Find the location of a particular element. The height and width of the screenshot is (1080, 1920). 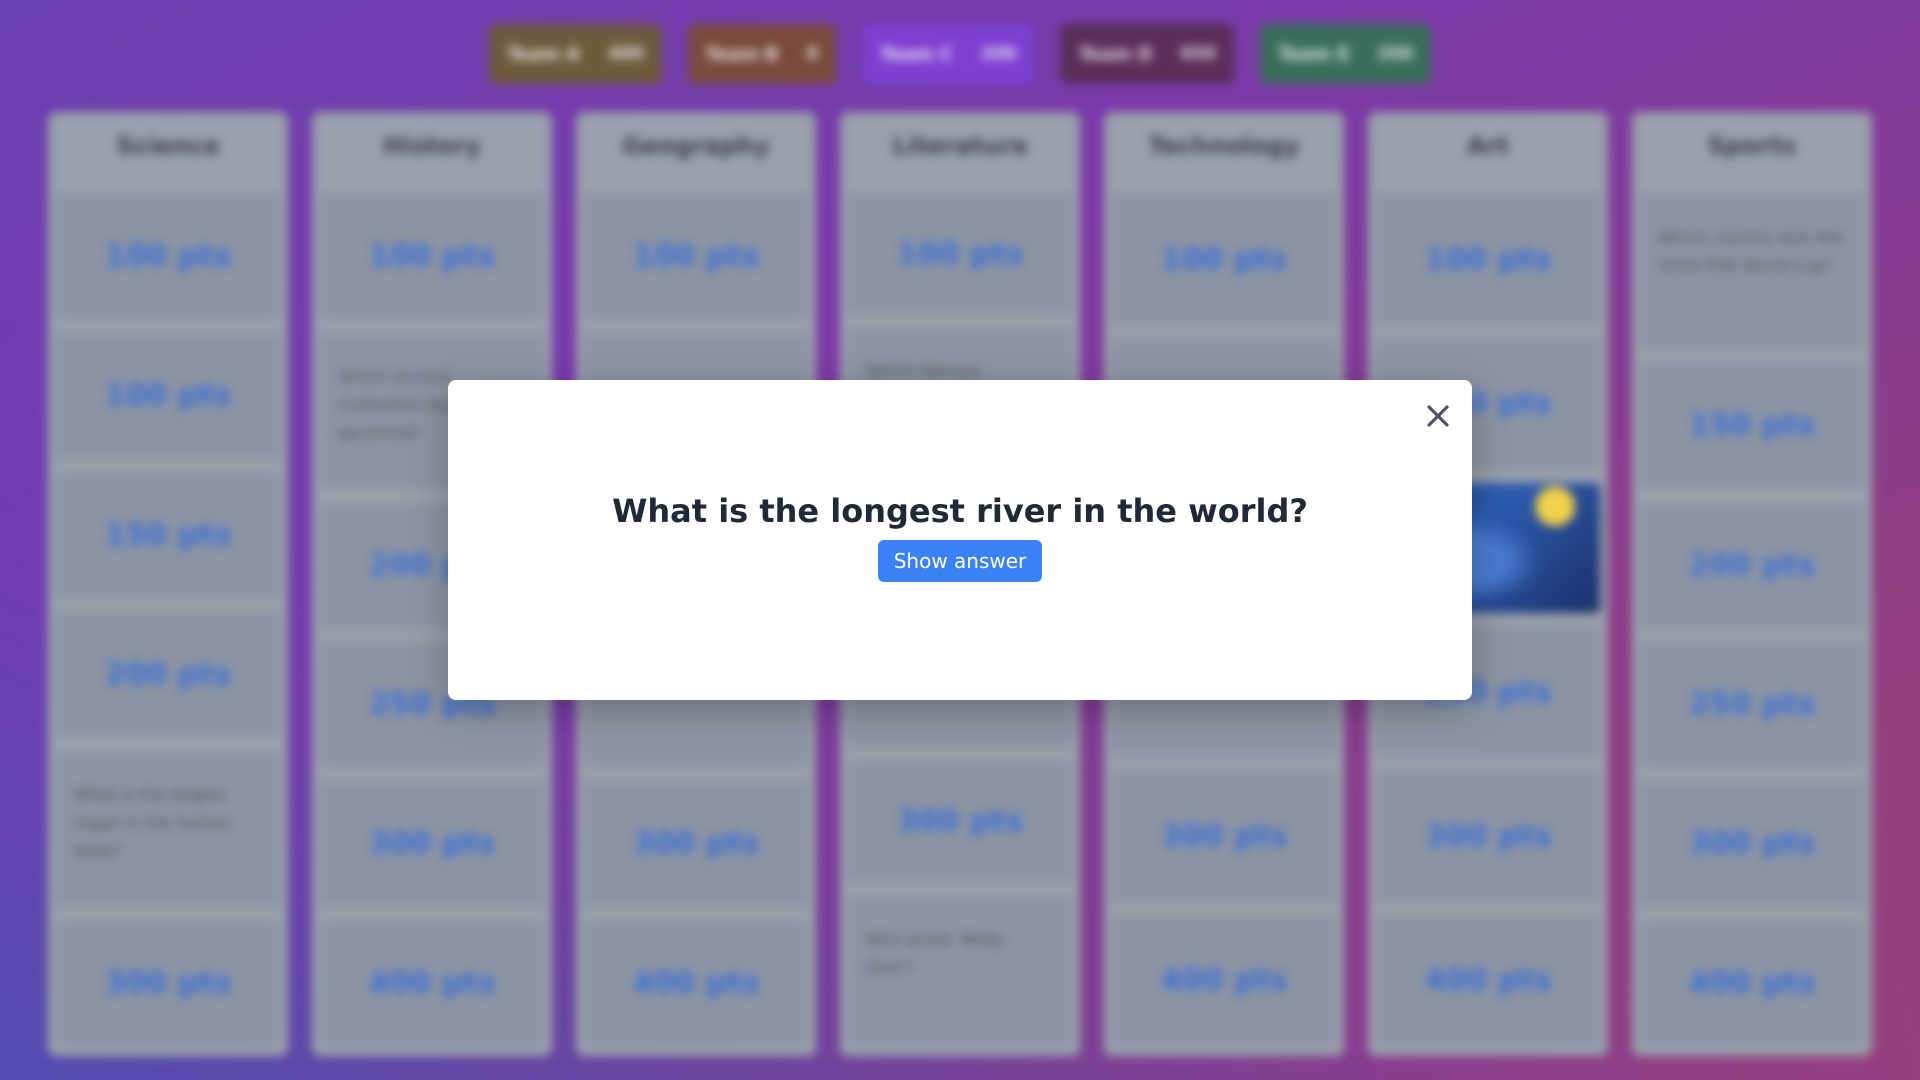

close-icon is located at coordinates (1438, 416).